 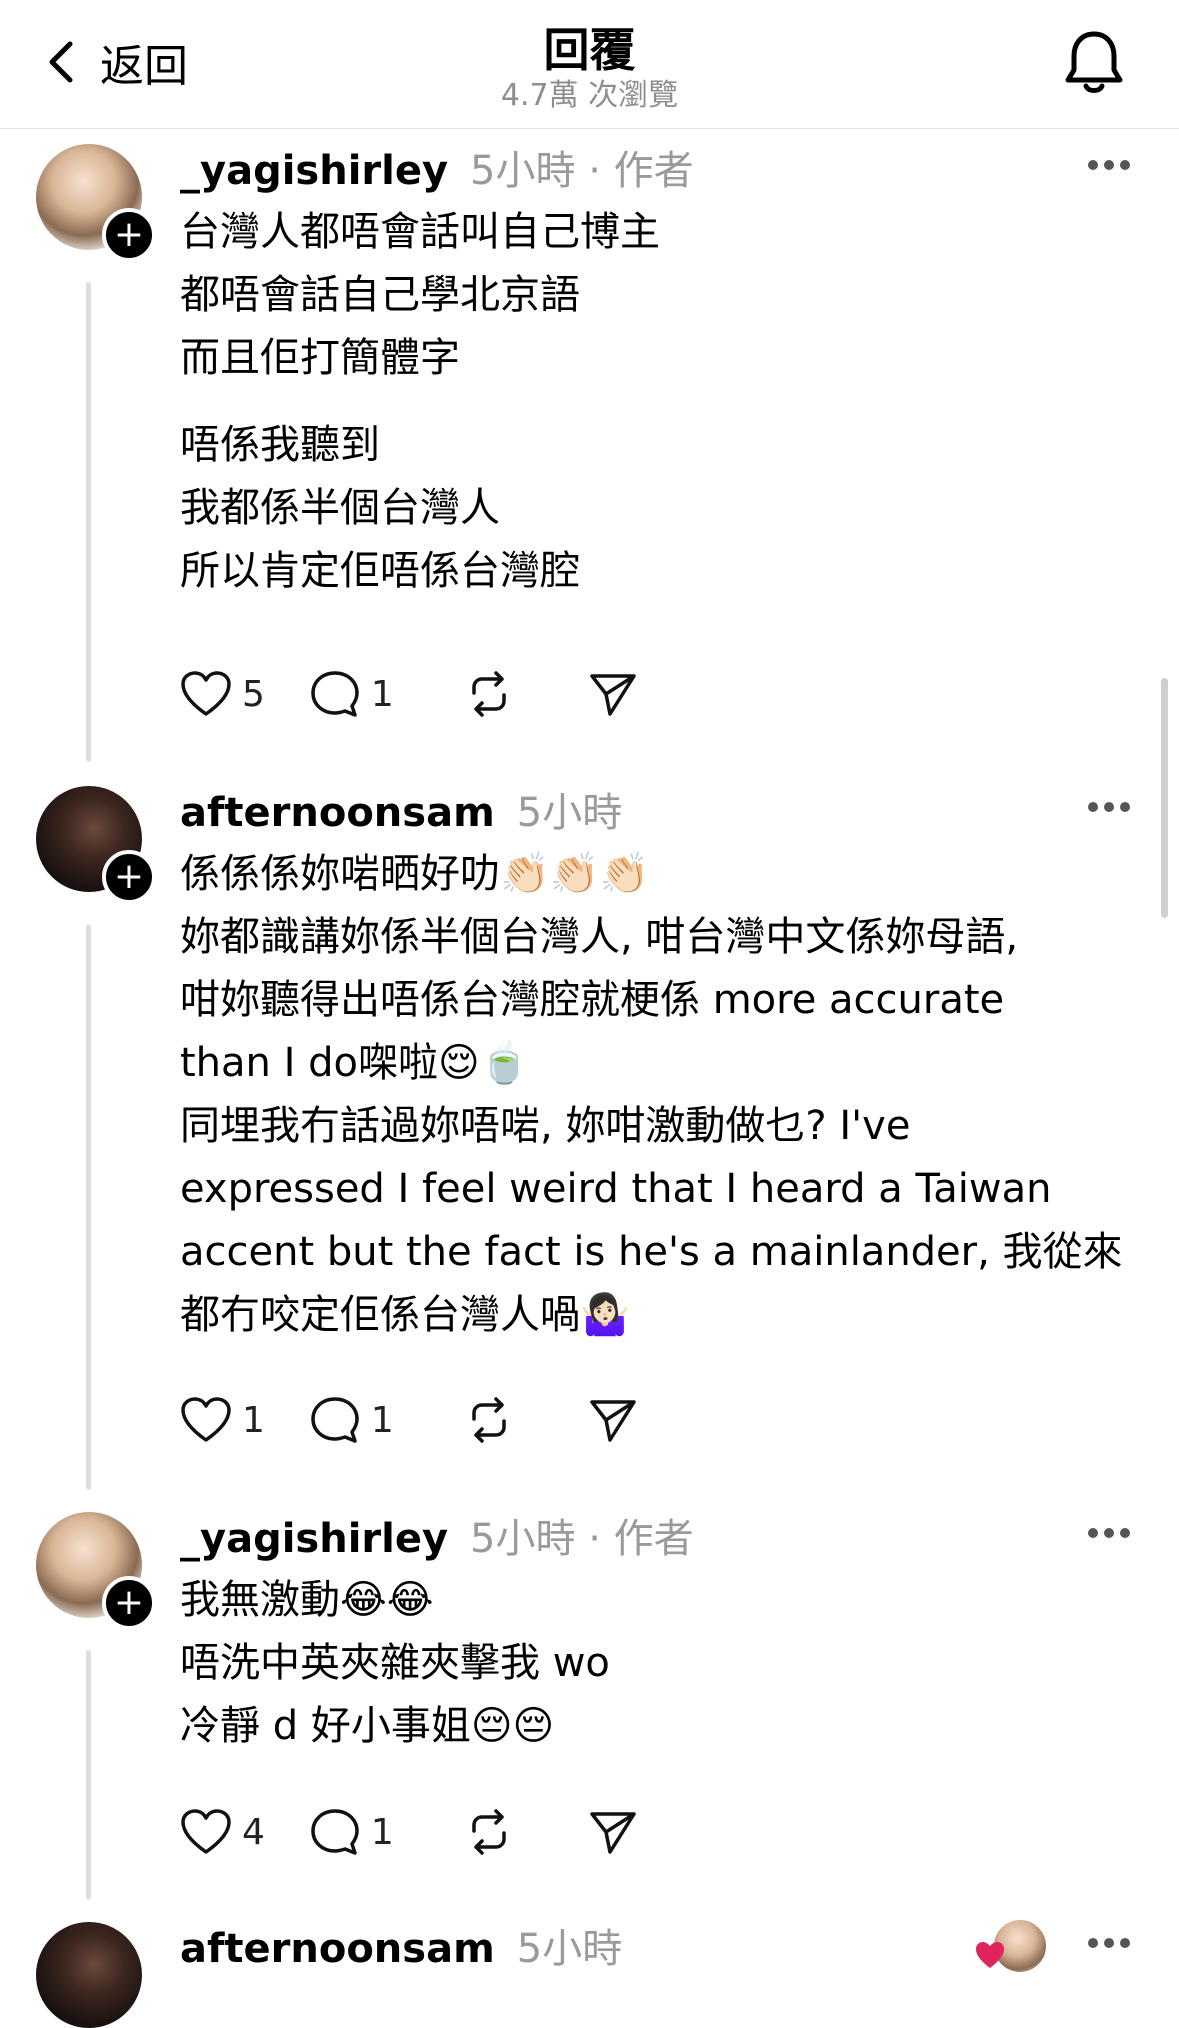 What do you see at coordinates (280, 445) in the screenshot?
I see `text-line: 唔係我聽到` at bounding box center [280, 445].